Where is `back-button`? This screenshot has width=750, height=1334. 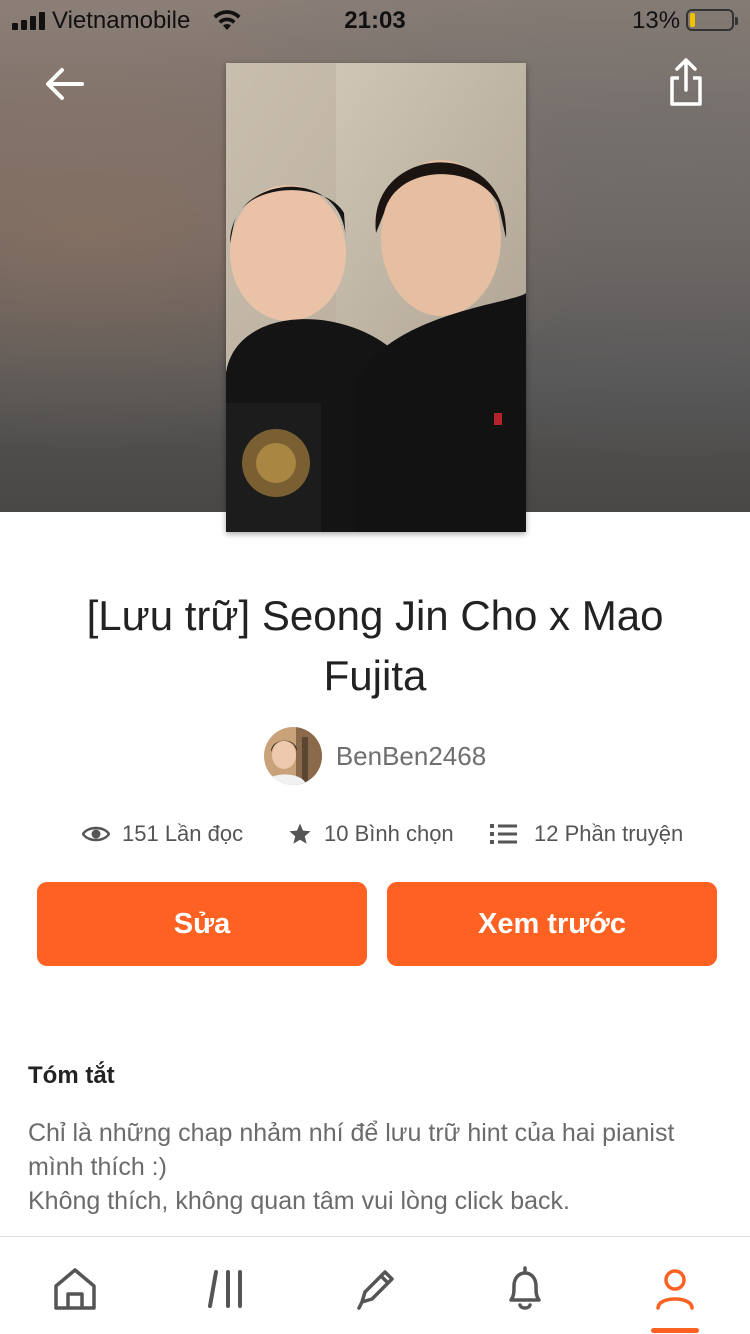
back-button is located at coordinates (64, 86).